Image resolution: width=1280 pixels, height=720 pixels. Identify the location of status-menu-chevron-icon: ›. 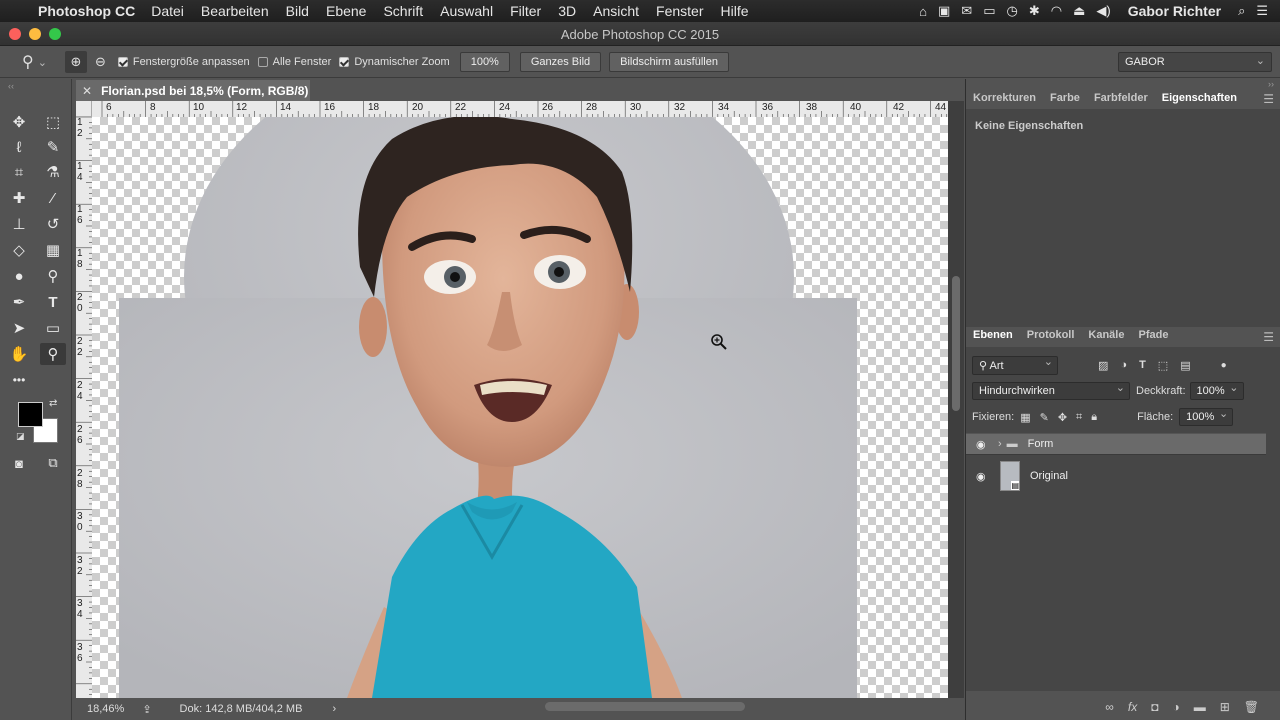
(334, 709).